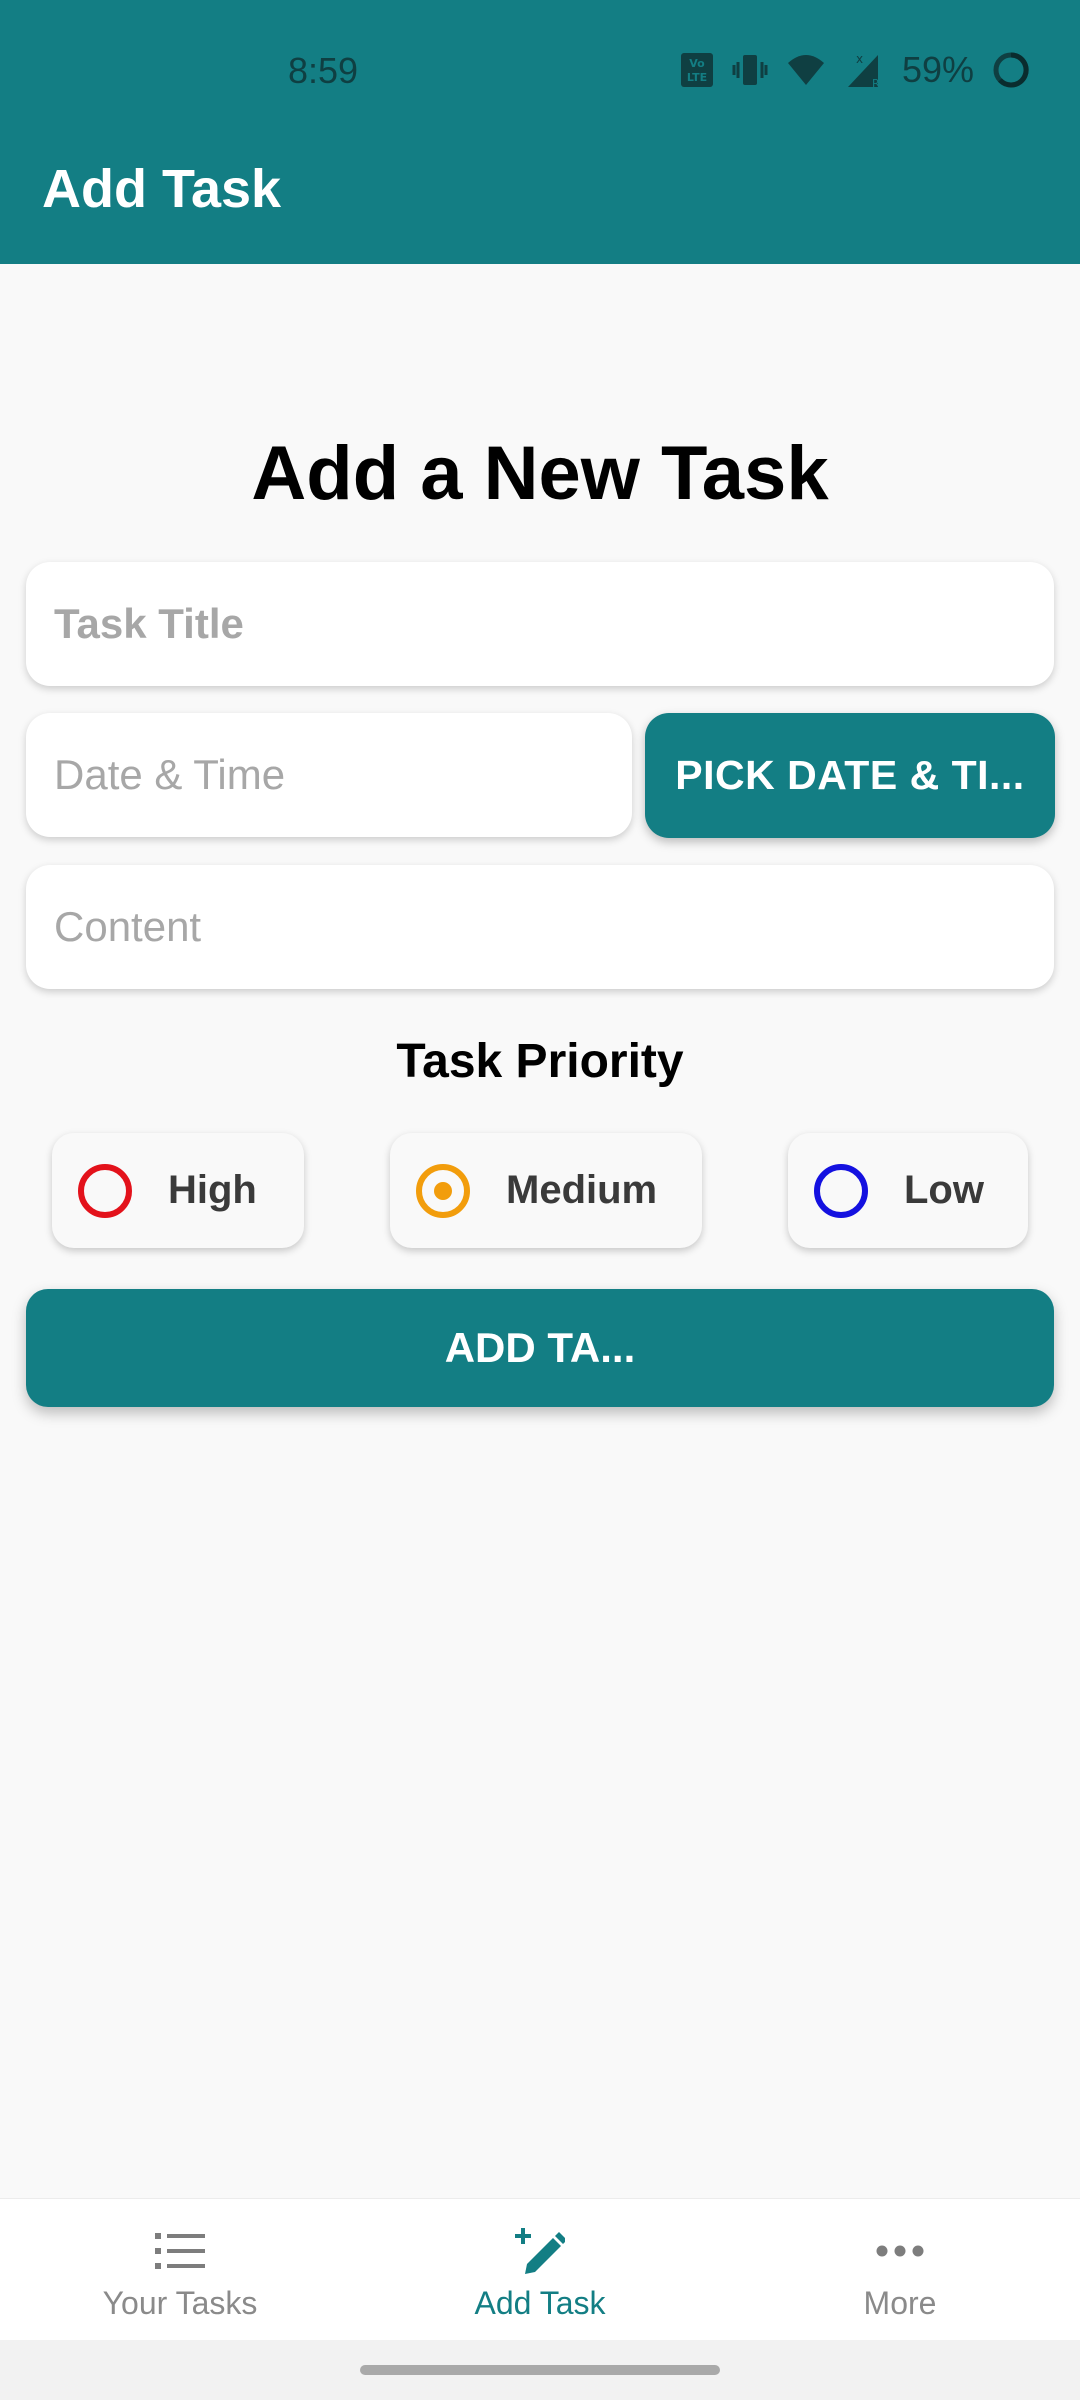 Image resolution: width=1080 pixels, height=2400 pixels. Describe the element at coordinates (128, 926) in the screenshot. I see `content-placeholder: Content` at that location.